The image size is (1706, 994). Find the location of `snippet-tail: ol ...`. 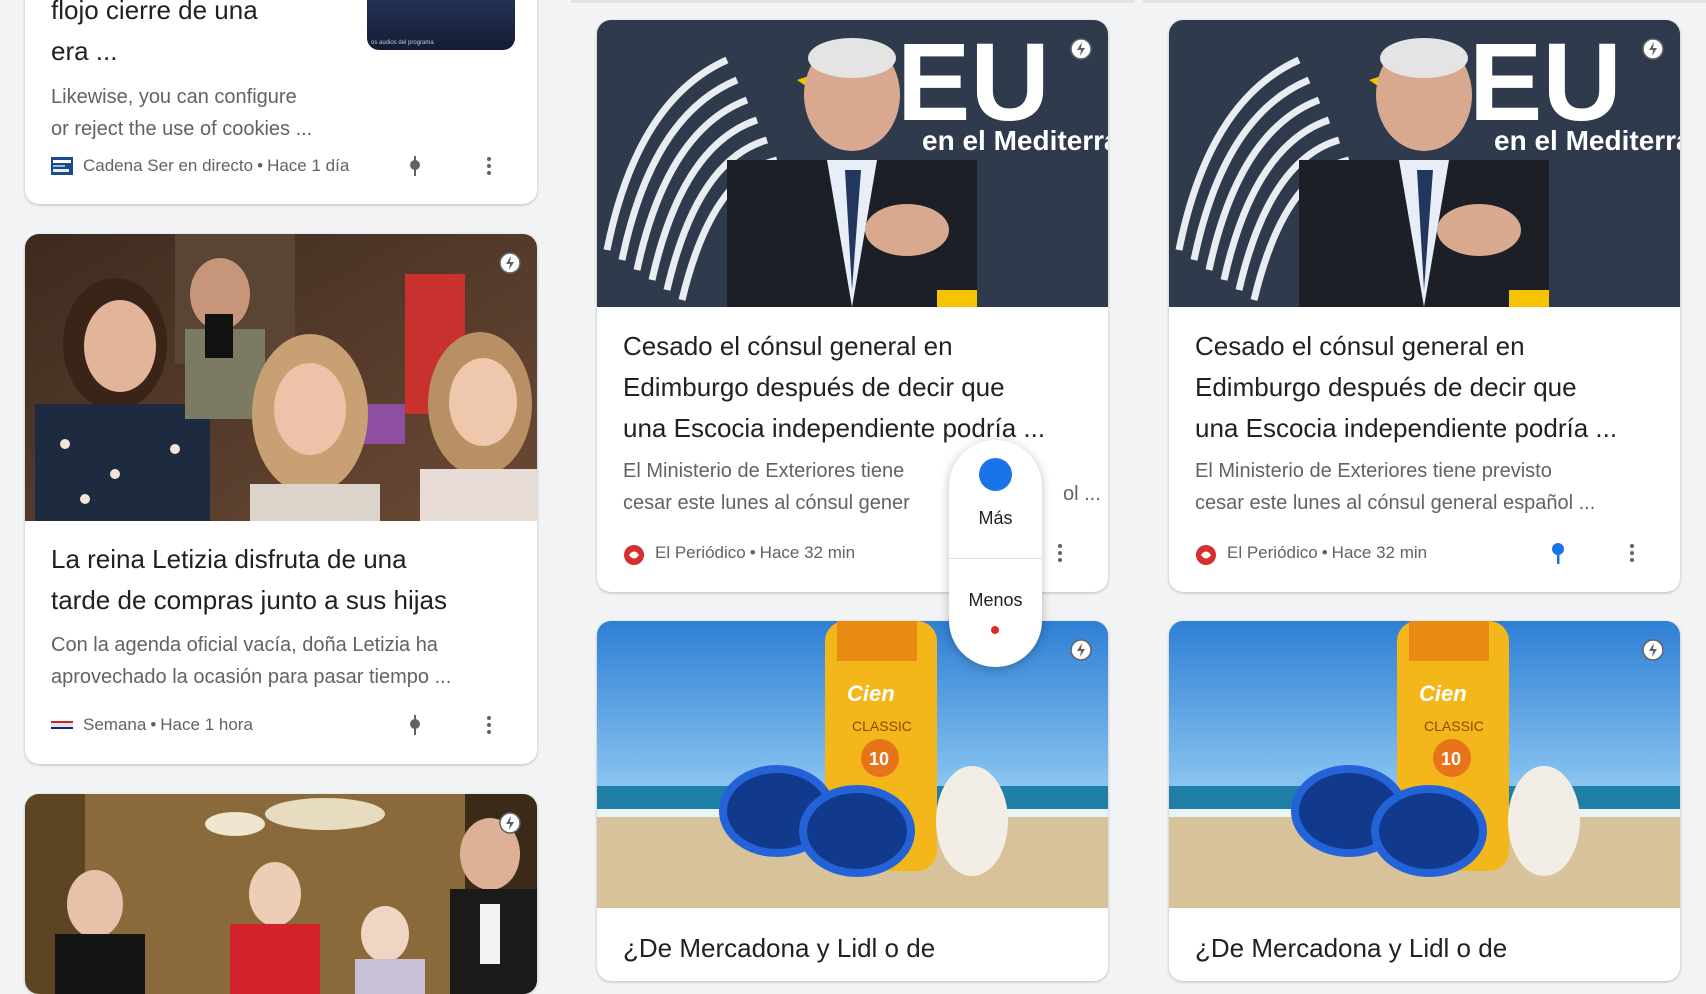

snippet-tail: ol ... is located at coordinates (1082, 494).